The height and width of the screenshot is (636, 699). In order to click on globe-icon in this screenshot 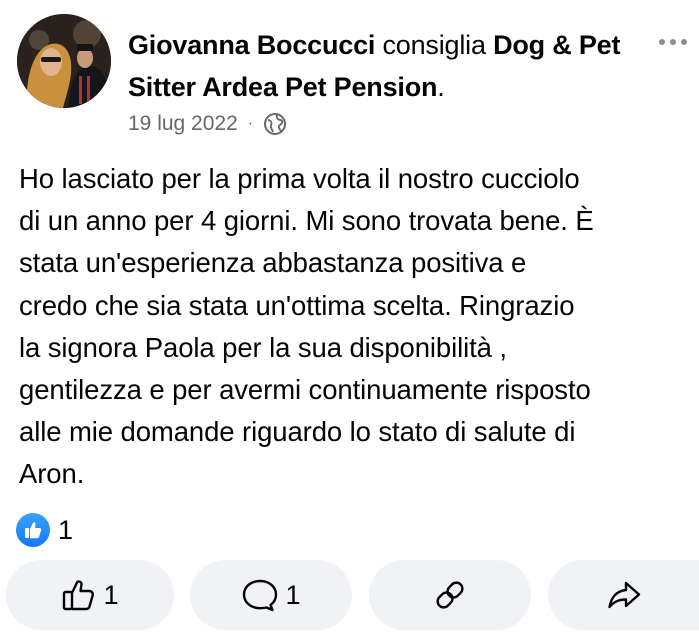, I will do `click(275, 124)`.